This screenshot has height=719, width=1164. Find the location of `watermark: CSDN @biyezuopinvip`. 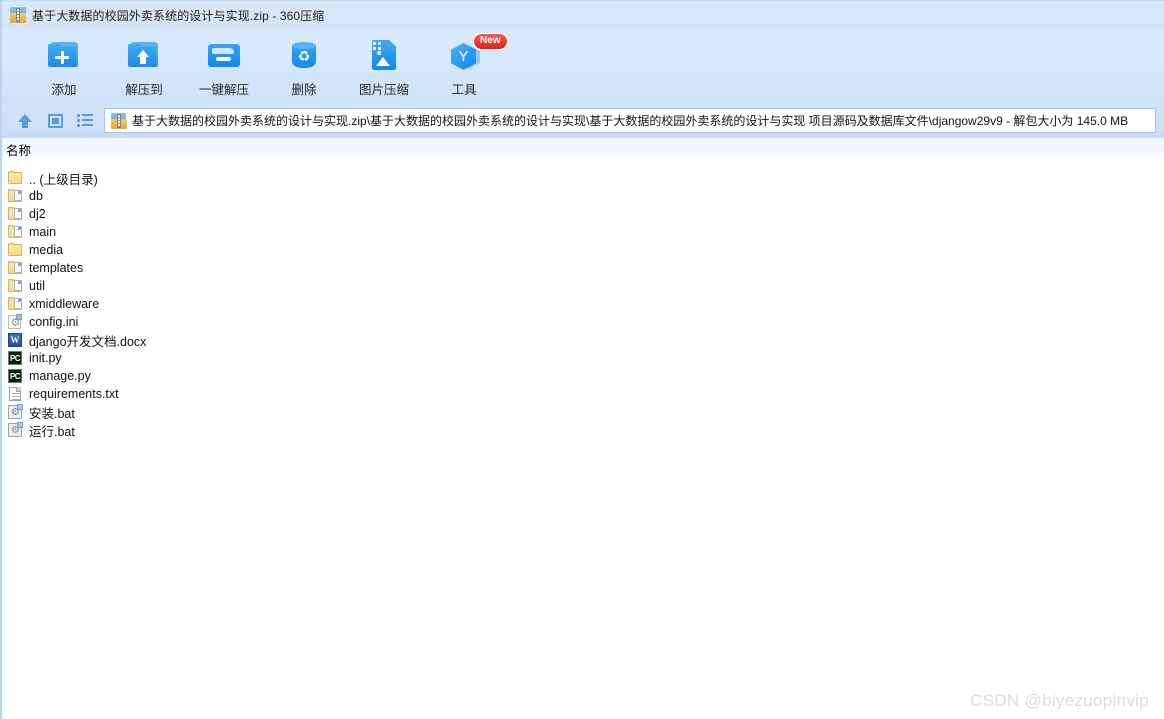

watermark: CSDN @biyezuopinvip is located at coordinates (1059, 700).